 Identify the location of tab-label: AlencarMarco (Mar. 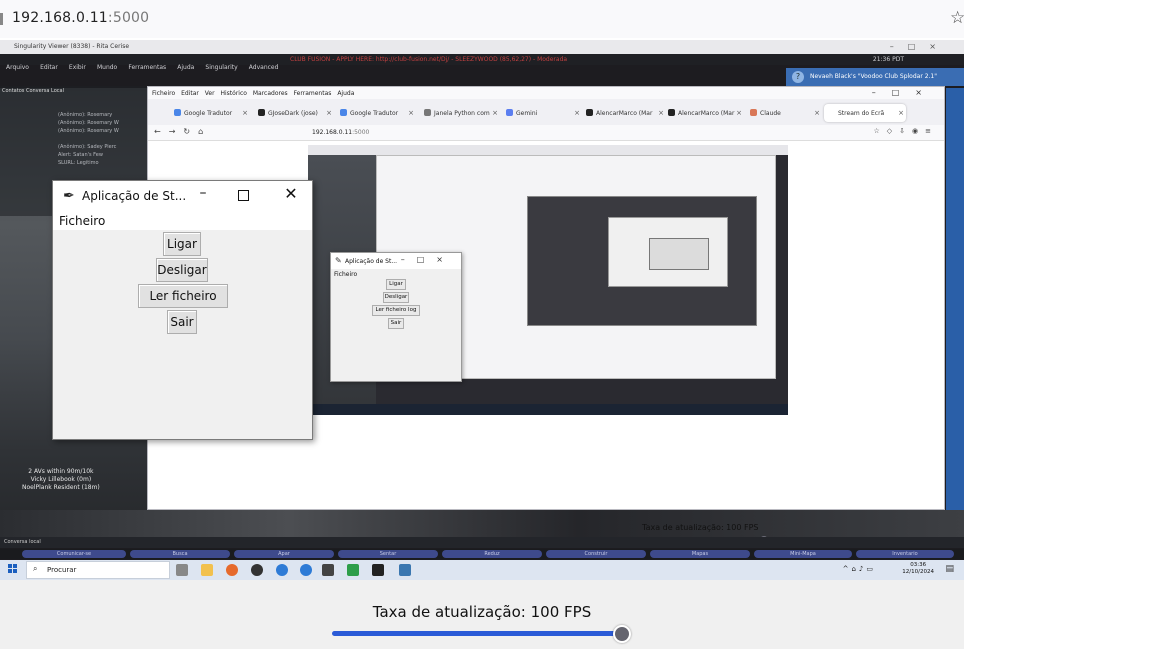
(624, 113).